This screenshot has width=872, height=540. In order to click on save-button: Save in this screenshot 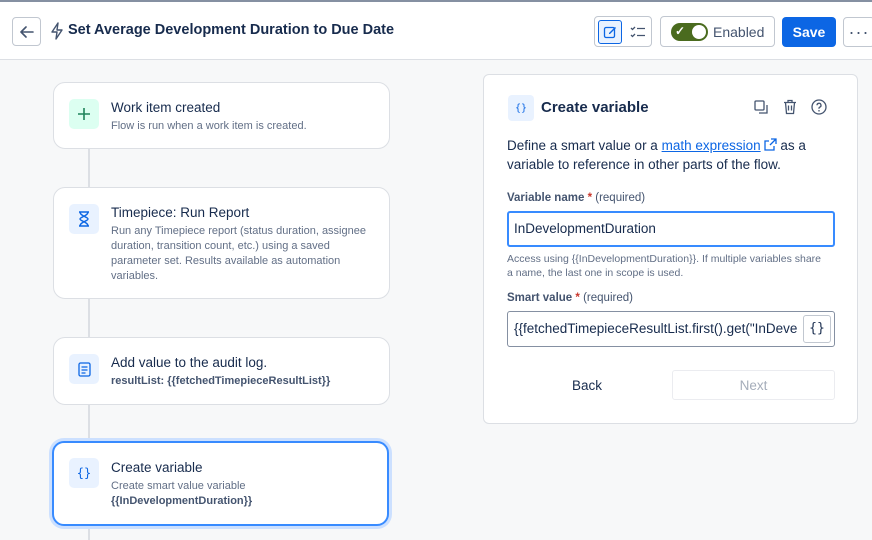, I will do `click(809, 32)`.